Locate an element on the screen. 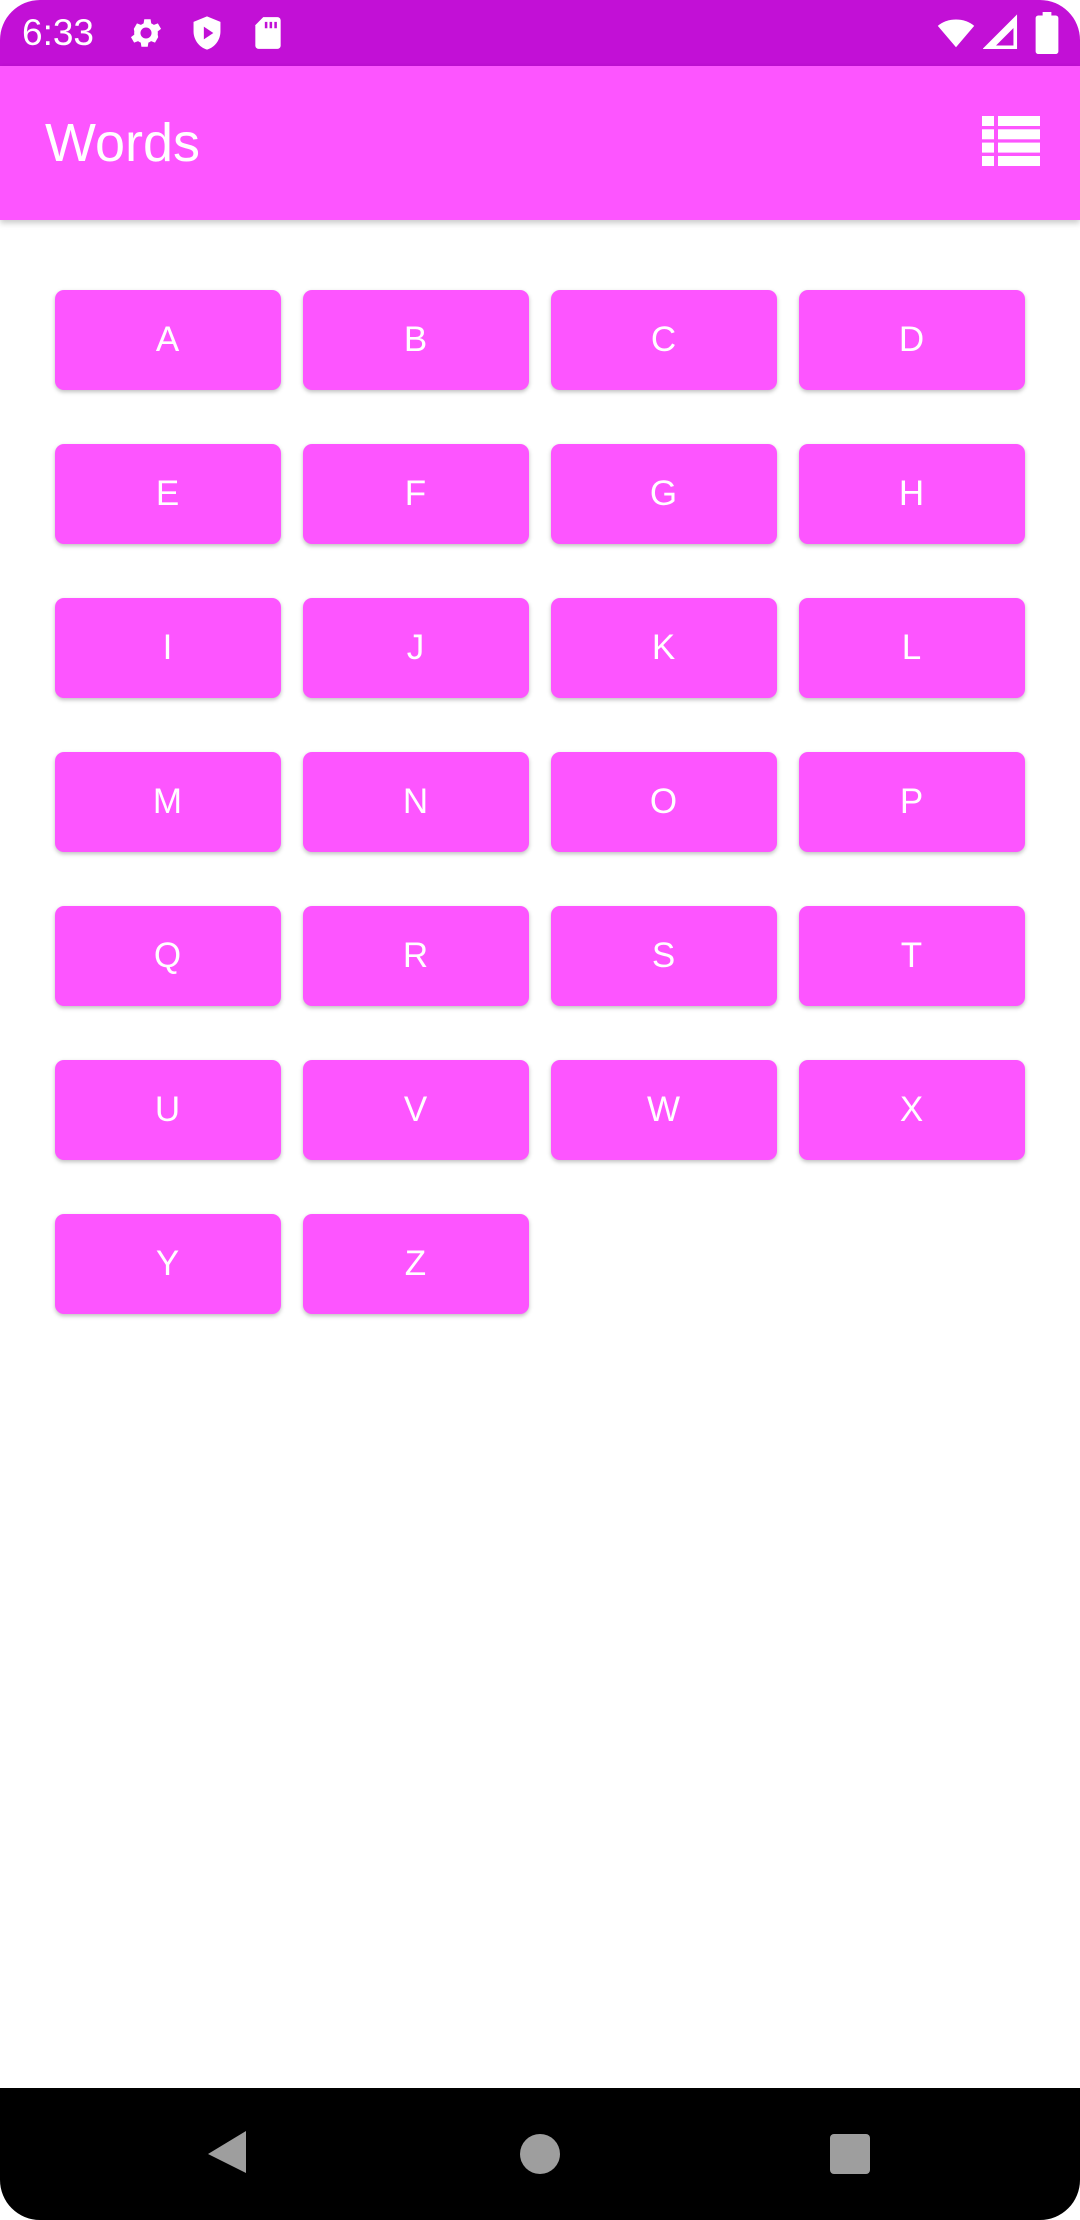 Image resolution: width=1080 pixels, height=2220 pixels. letter-button-v: V is located at coordinates (416, 1110).